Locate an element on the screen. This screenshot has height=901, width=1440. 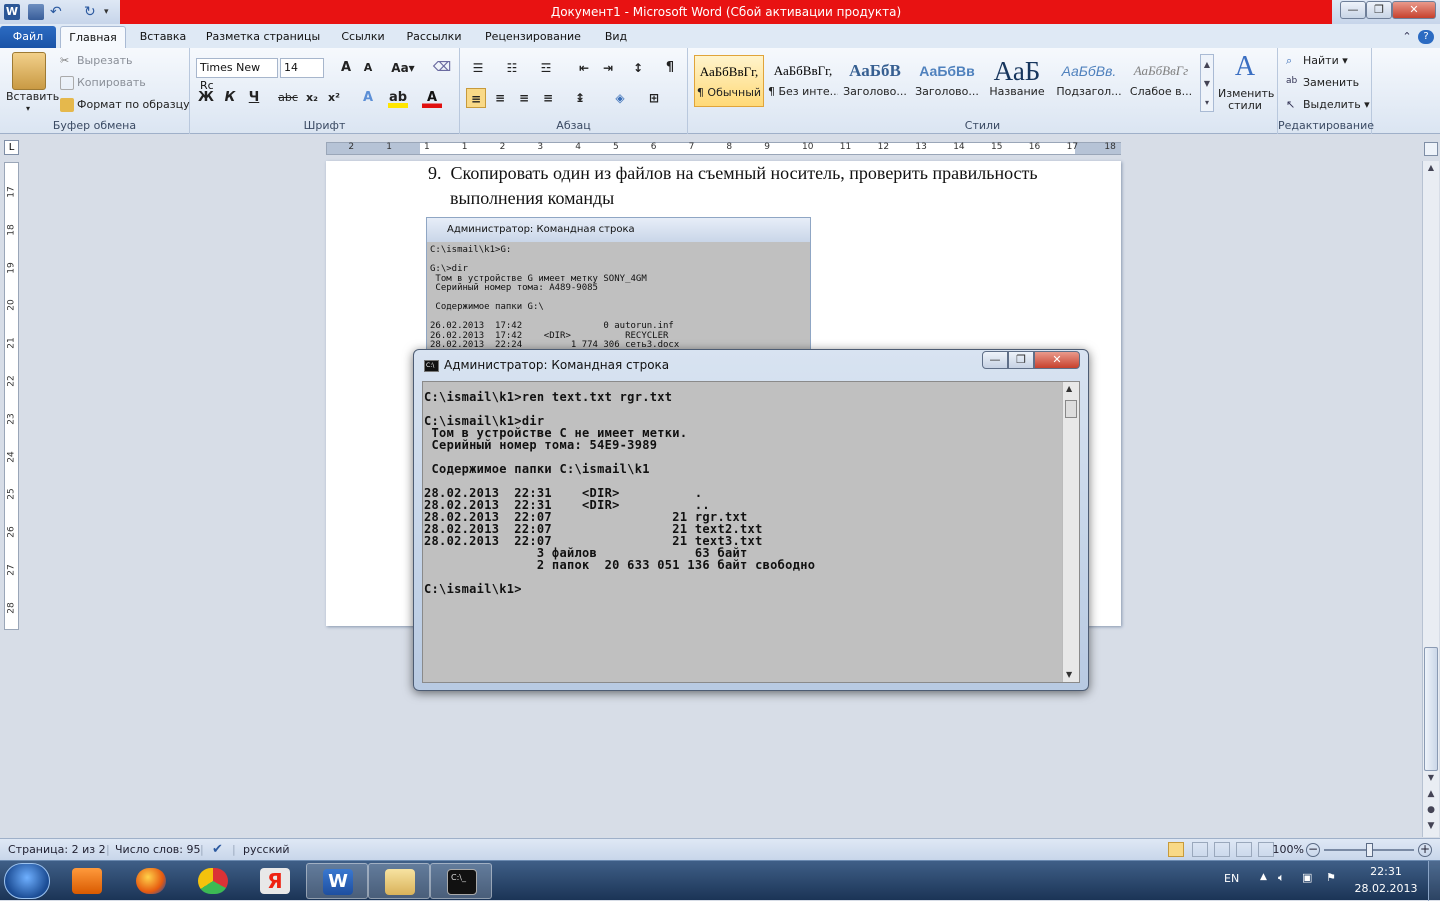
cmd-scrollbar: ▲ ▼ is located at coordinates (1070, 532).